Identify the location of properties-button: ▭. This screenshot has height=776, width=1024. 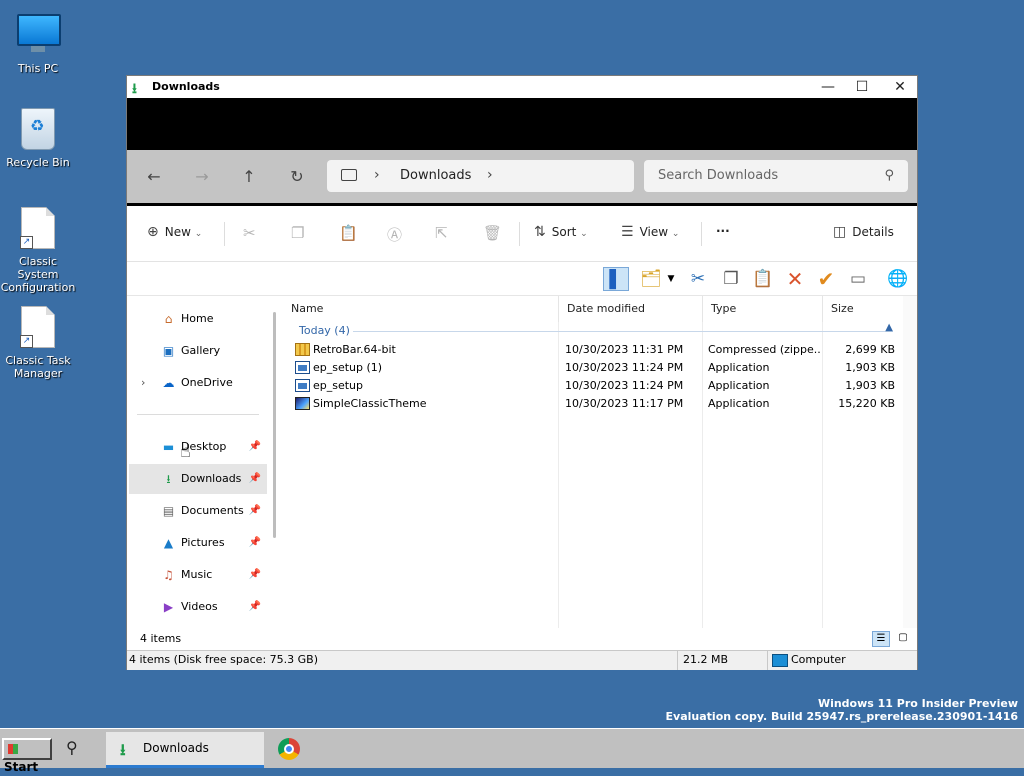
(858, 279).